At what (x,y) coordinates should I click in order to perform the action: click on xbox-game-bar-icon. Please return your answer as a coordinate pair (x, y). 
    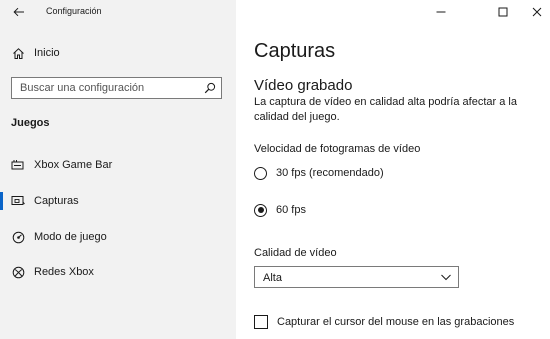
    Looking at the image, I should click on (18, 165).